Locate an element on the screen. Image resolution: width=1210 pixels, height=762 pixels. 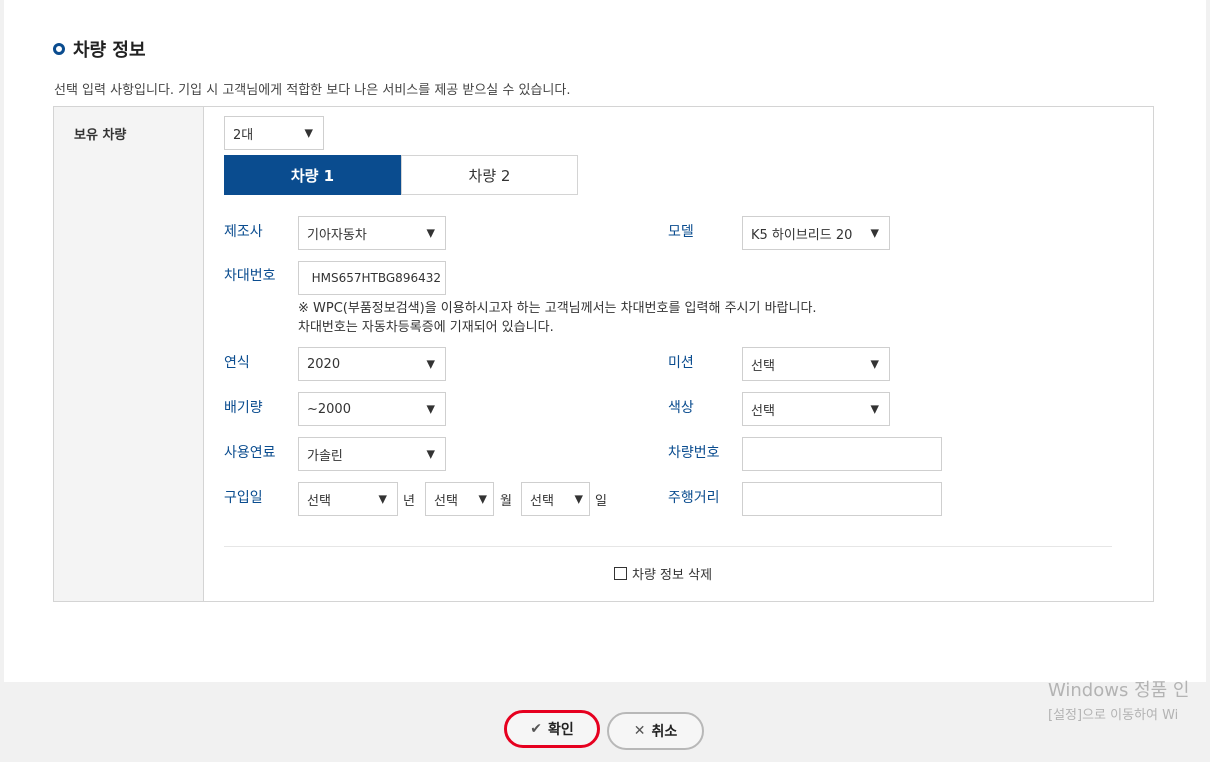
vehicle-count-select: 2대 ▼ is located at coordinates (274, 133).